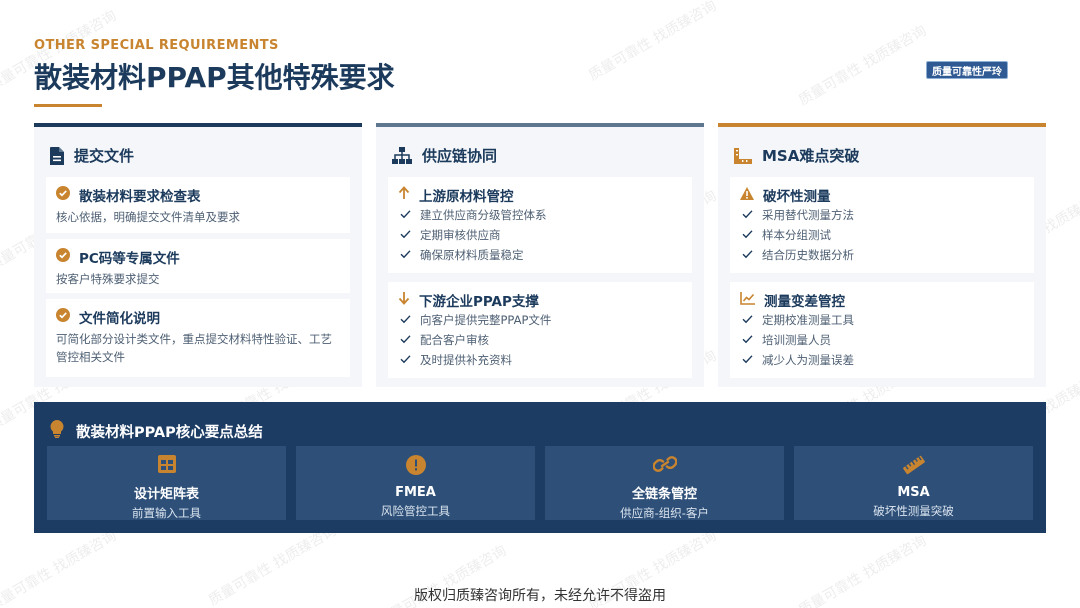 Image resolution: width=1080 pixels, height=608 pixels. Describe the element at coordinates (214, 77) in the screenshot. I see `page-title: 散装材料PPAP其他特殊要求` at that location.